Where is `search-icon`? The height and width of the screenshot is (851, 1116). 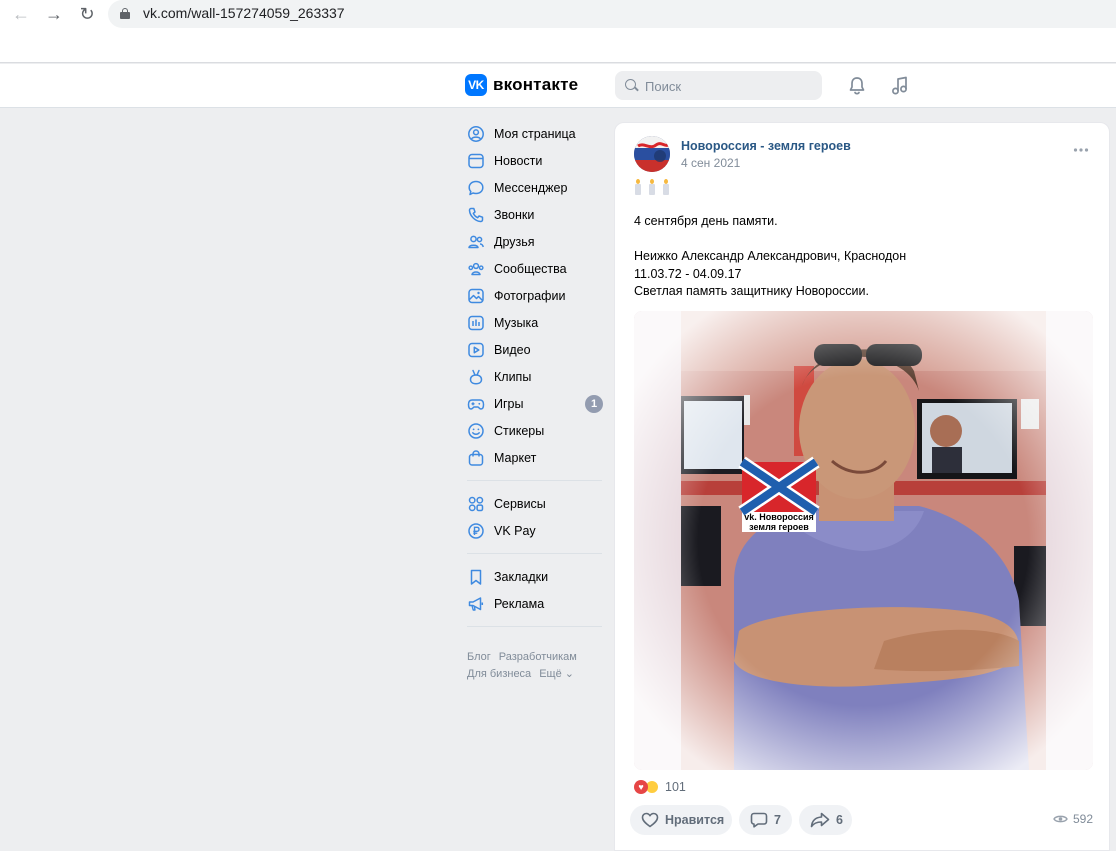
search-icon is located at coordinates (630, 84).